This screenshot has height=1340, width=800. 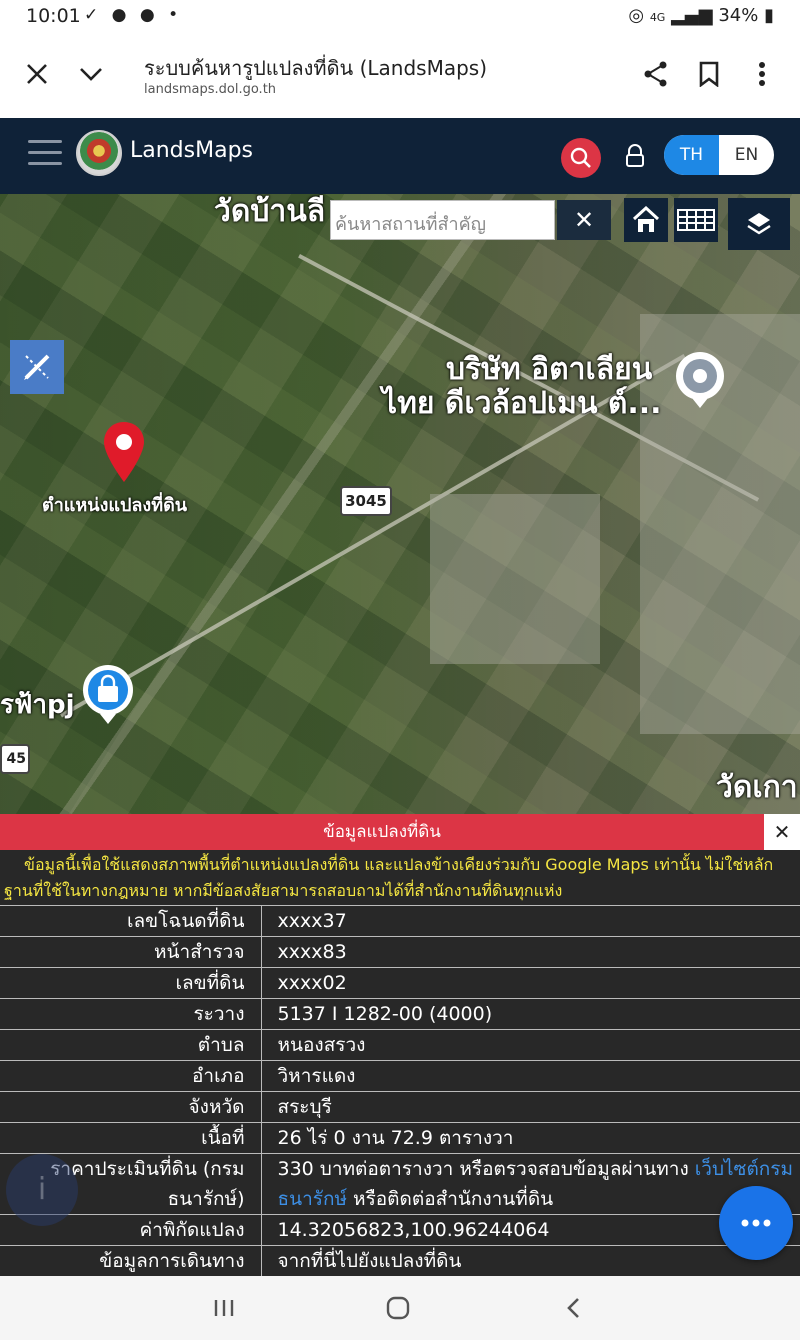 I want to click on row-label: เนื้อที่, so click(x=131, y=1138).